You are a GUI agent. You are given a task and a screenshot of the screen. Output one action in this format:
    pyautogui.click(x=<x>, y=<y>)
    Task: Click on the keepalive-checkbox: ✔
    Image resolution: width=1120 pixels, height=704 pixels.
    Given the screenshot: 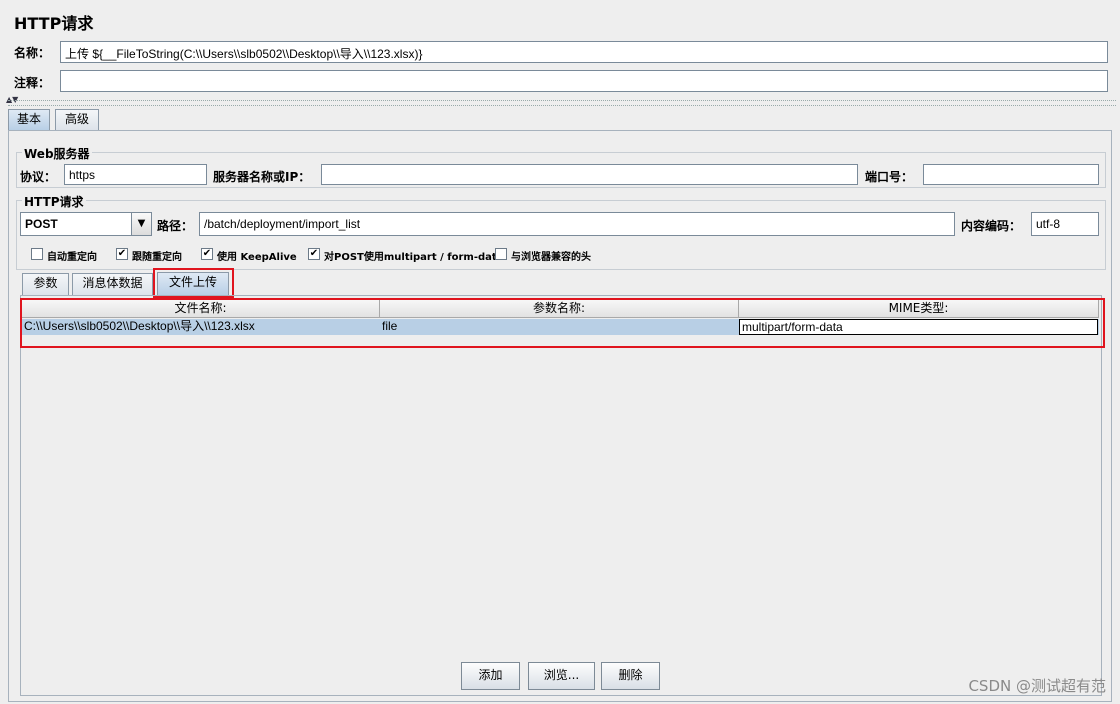 What is the action you would take?
    pyautogui.click(x=207, y=254)
    